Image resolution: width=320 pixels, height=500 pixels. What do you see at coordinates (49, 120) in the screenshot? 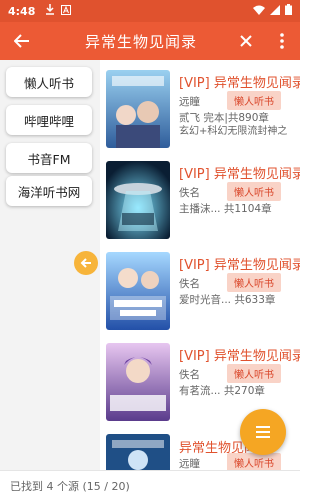
I see `source-bilibili-button: 哔哩哔哩` at bounding box center [49, 120].